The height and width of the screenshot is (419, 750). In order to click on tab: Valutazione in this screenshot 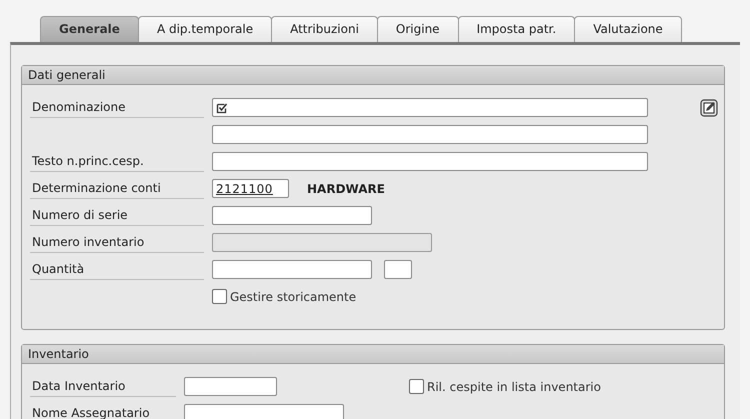, I will do `click(628, 29)`.